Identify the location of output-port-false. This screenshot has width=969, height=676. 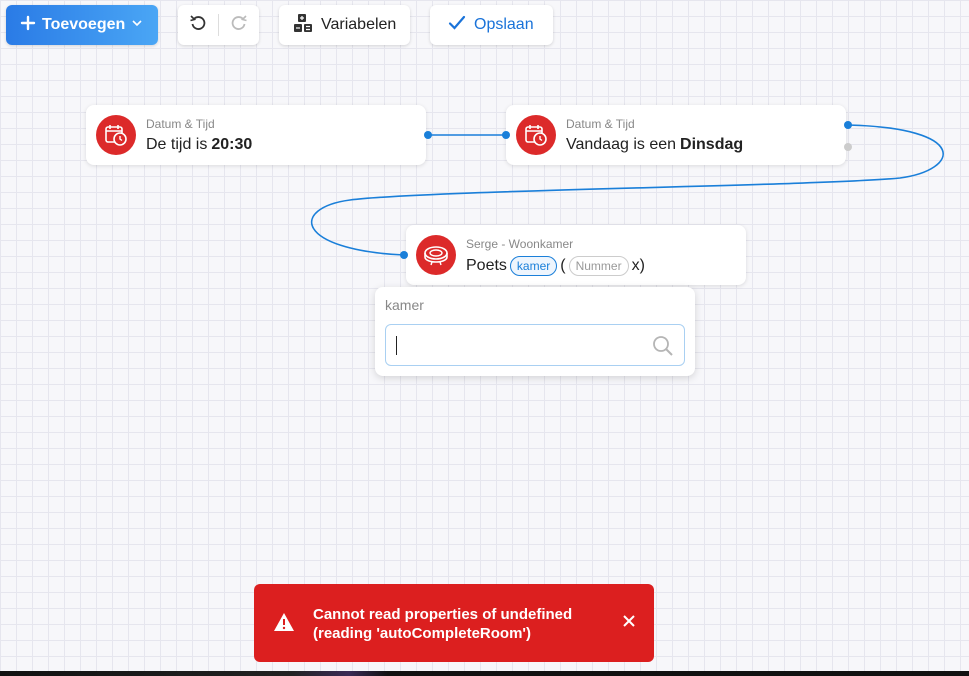
(848, 147).